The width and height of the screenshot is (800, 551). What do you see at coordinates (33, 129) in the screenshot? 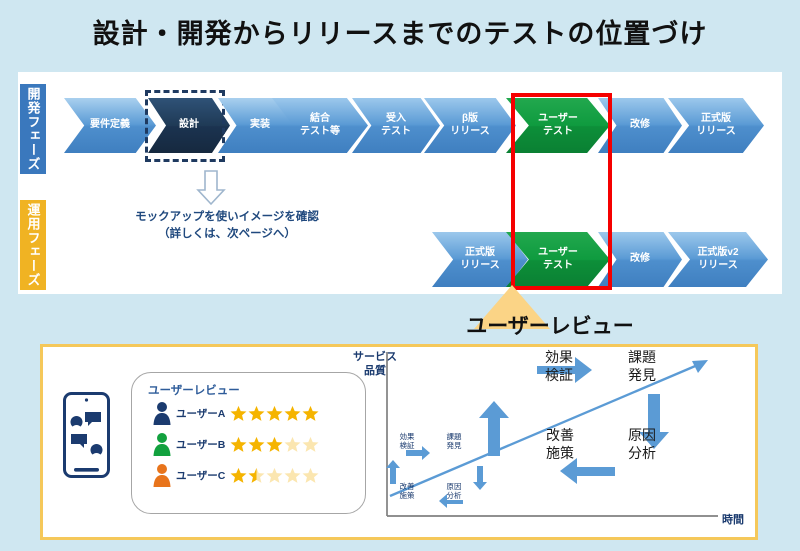
I see `phase-label-development: 開発フェーズ` at bounding box center [33, 129].